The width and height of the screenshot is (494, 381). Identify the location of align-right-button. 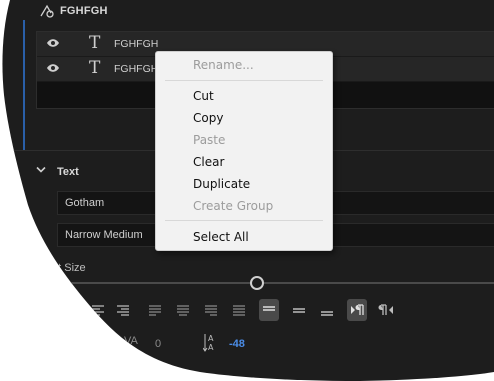
(123, 310).